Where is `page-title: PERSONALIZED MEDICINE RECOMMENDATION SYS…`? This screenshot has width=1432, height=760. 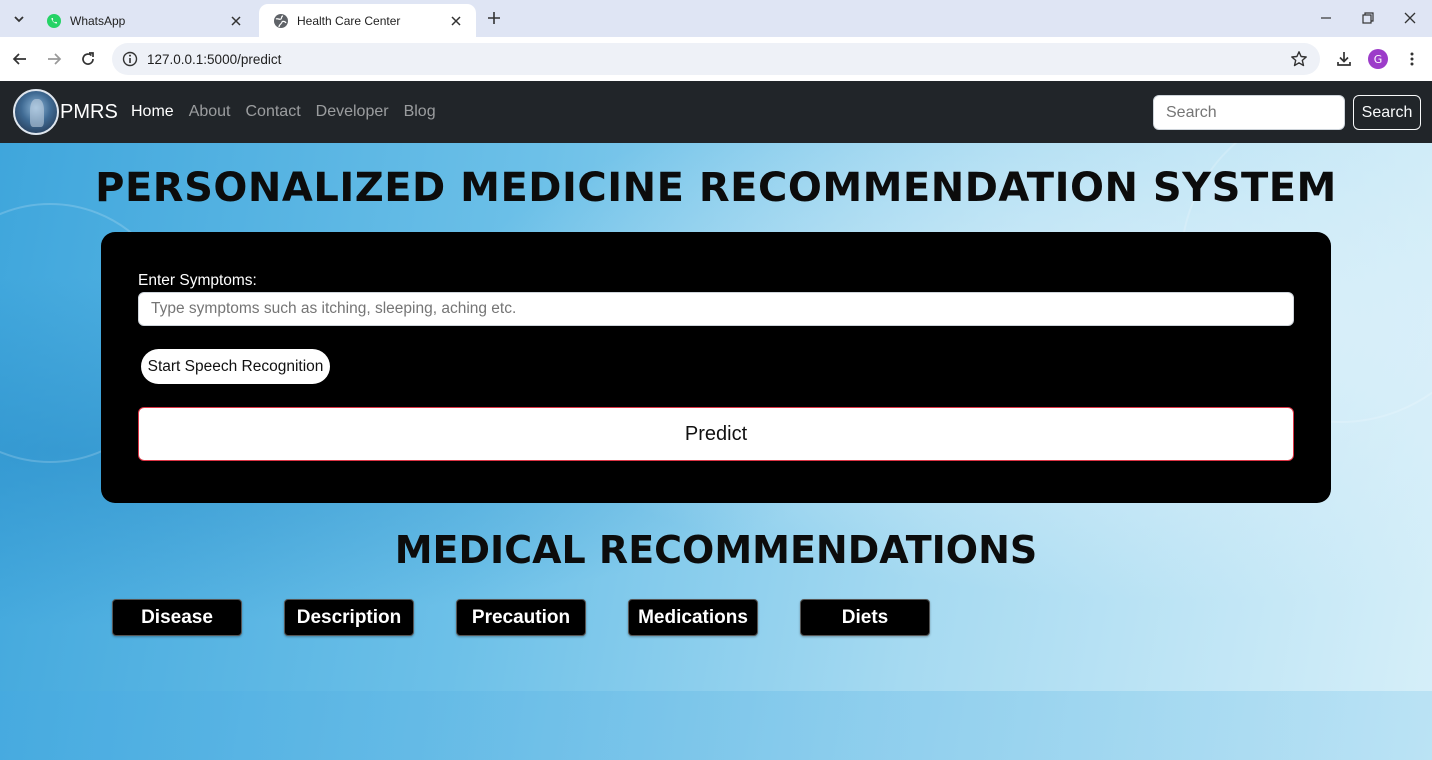 page-title: PERSONALIZED MEDICINE RECOMMENDATION SYS… is located at coordinates (716, 188).